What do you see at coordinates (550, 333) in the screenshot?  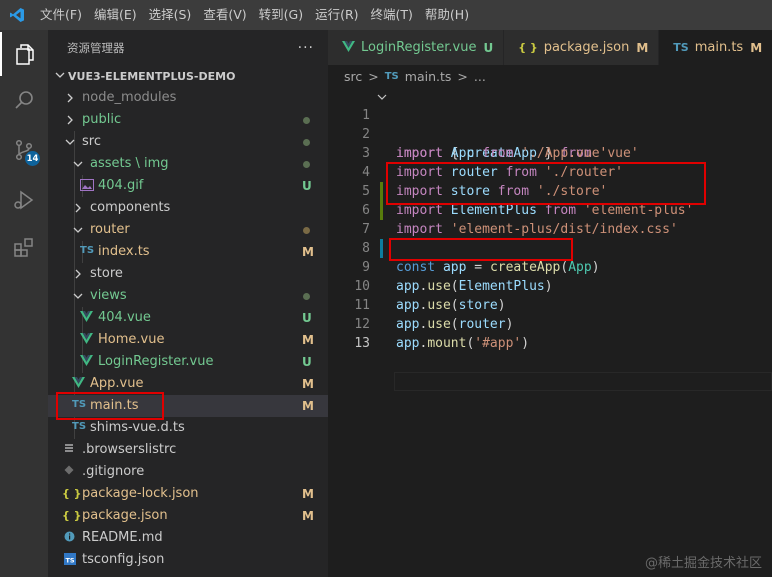 I see `code-line-13: 13` at bounding box center [550, 333].